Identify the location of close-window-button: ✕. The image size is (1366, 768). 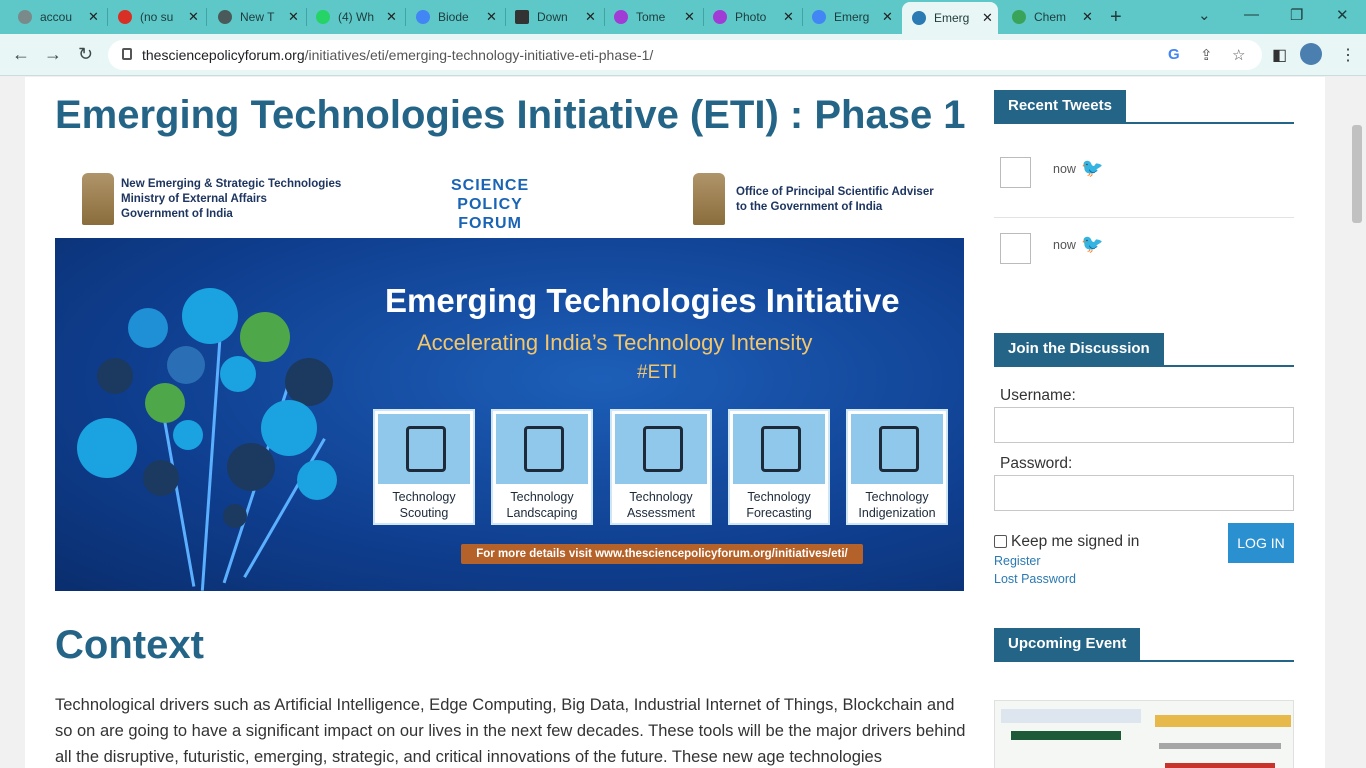
(1342, 15).